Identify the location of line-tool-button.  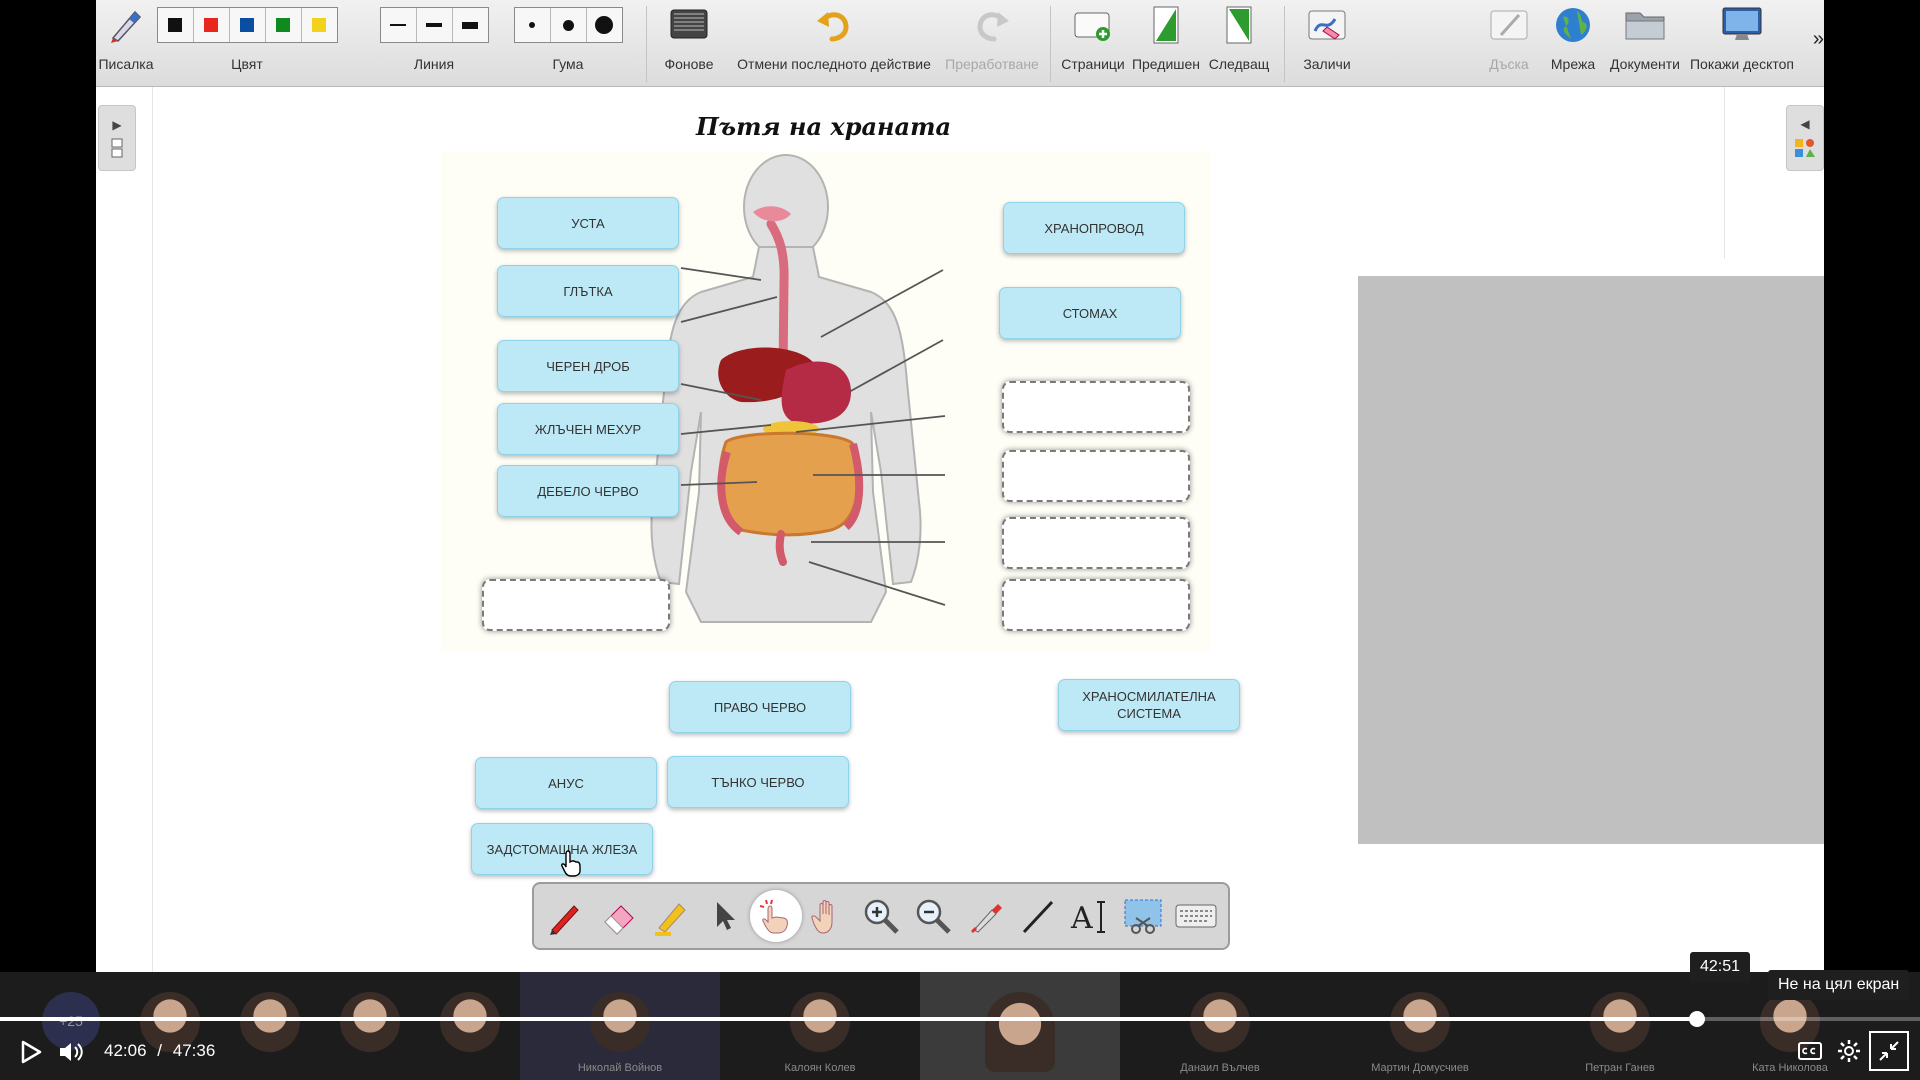
(1038, 916).